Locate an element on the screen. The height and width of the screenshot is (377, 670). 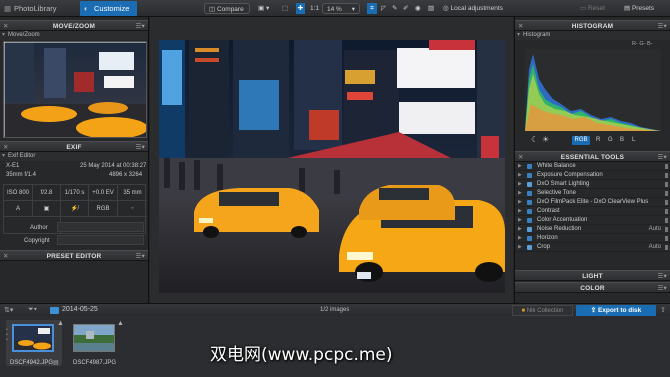
lens-info: 35mm f/1.4 is located at coordinates (21, 175).